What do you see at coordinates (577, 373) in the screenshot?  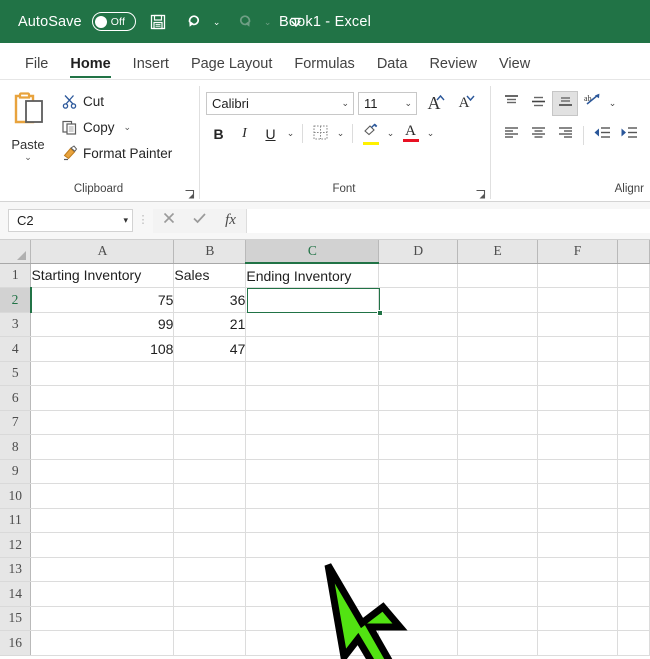 I see `cell-f5` at bounding box center [577, 373].